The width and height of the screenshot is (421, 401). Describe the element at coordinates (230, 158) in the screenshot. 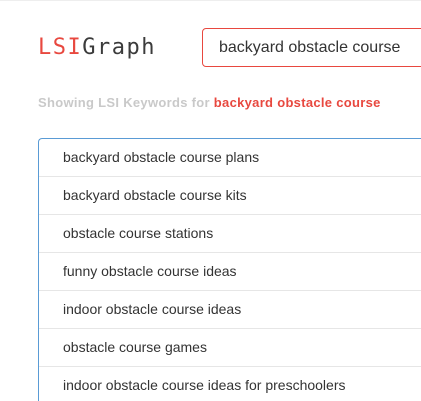

I see `keyword-result-item: backyard obstacle course plans` at that location.